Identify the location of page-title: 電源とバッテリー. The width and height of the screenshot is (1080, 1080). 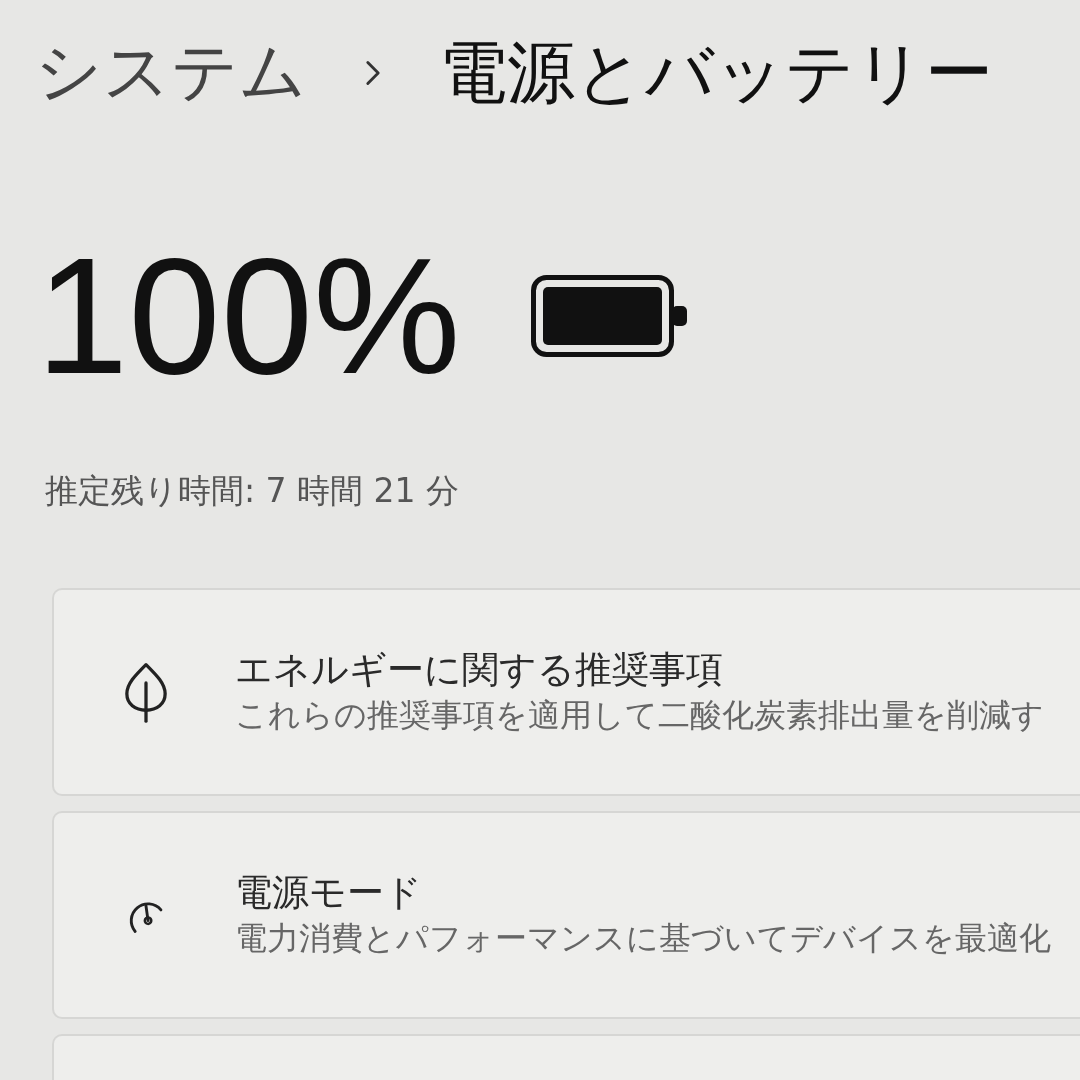
(716, 73).